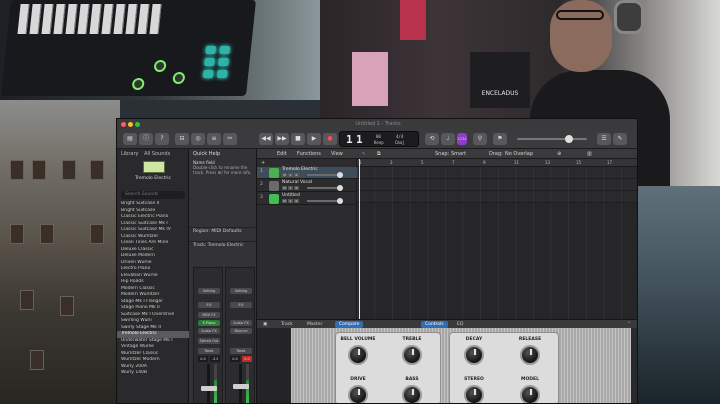 The height and width of the screenshot is (404, 720). Describe the element at coordinates (412, 394) in the screenshot. I see `bass-knob` at that location.